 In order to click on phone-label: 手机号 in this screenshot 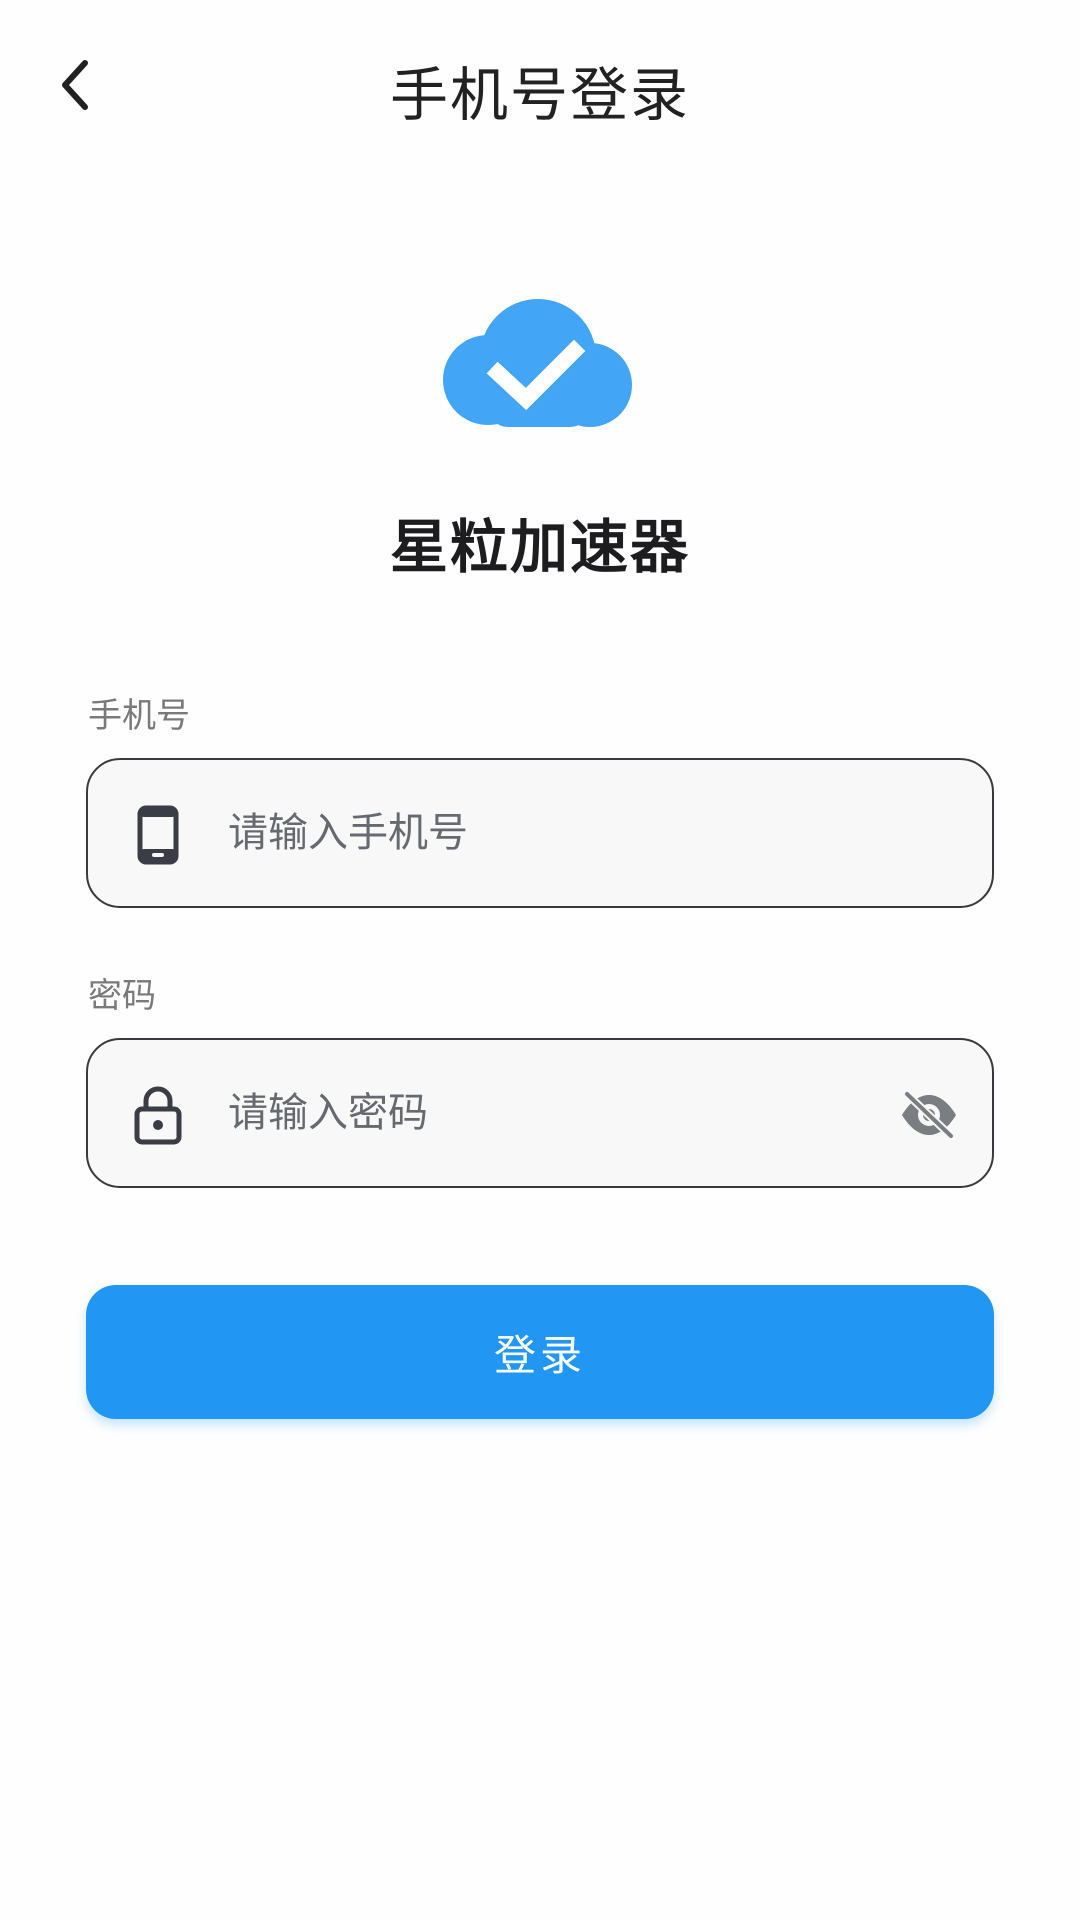, I will do `click(139, 716)`.